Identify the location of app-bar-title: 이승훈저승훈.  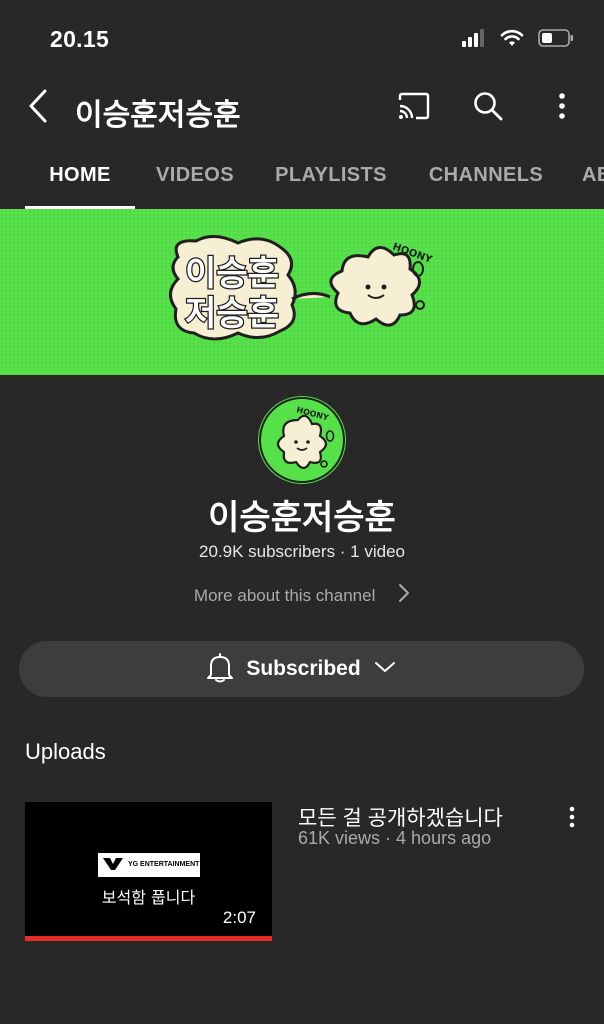
(158, 115).